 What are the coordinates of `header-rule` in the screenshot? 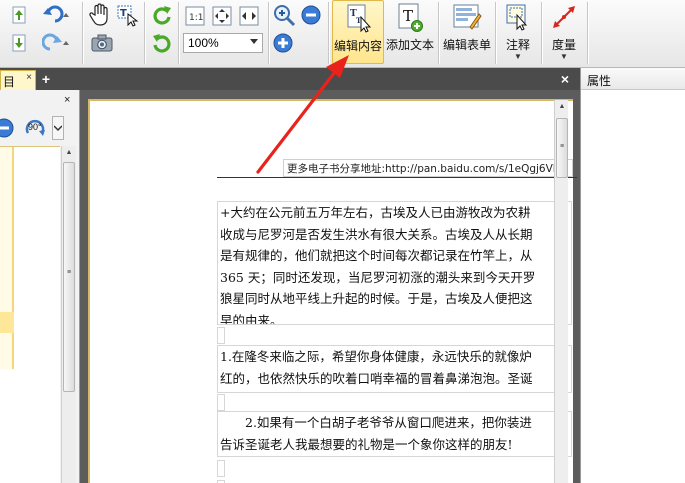 It's located at (397, 177).